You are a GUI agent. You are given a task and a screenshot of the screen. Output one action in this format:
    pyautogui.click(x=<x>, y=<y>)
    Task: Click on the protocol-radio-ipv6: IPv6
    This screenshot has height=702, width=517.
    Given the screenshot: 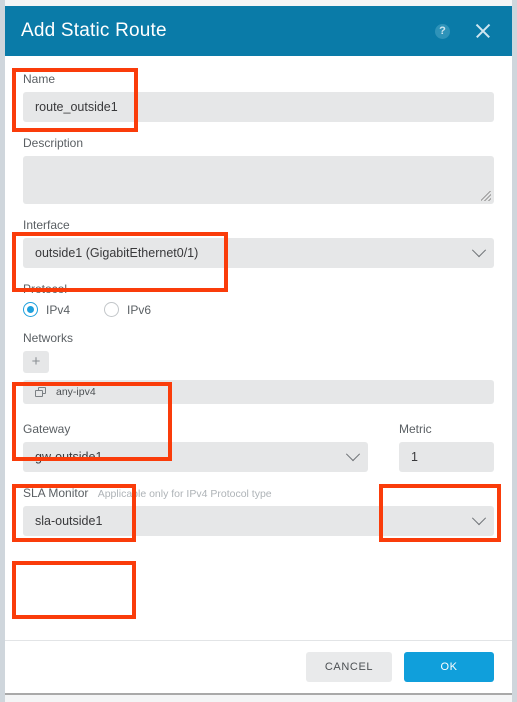 What is the action you would take?
    pyautogui.click(x=127, y=309)
    